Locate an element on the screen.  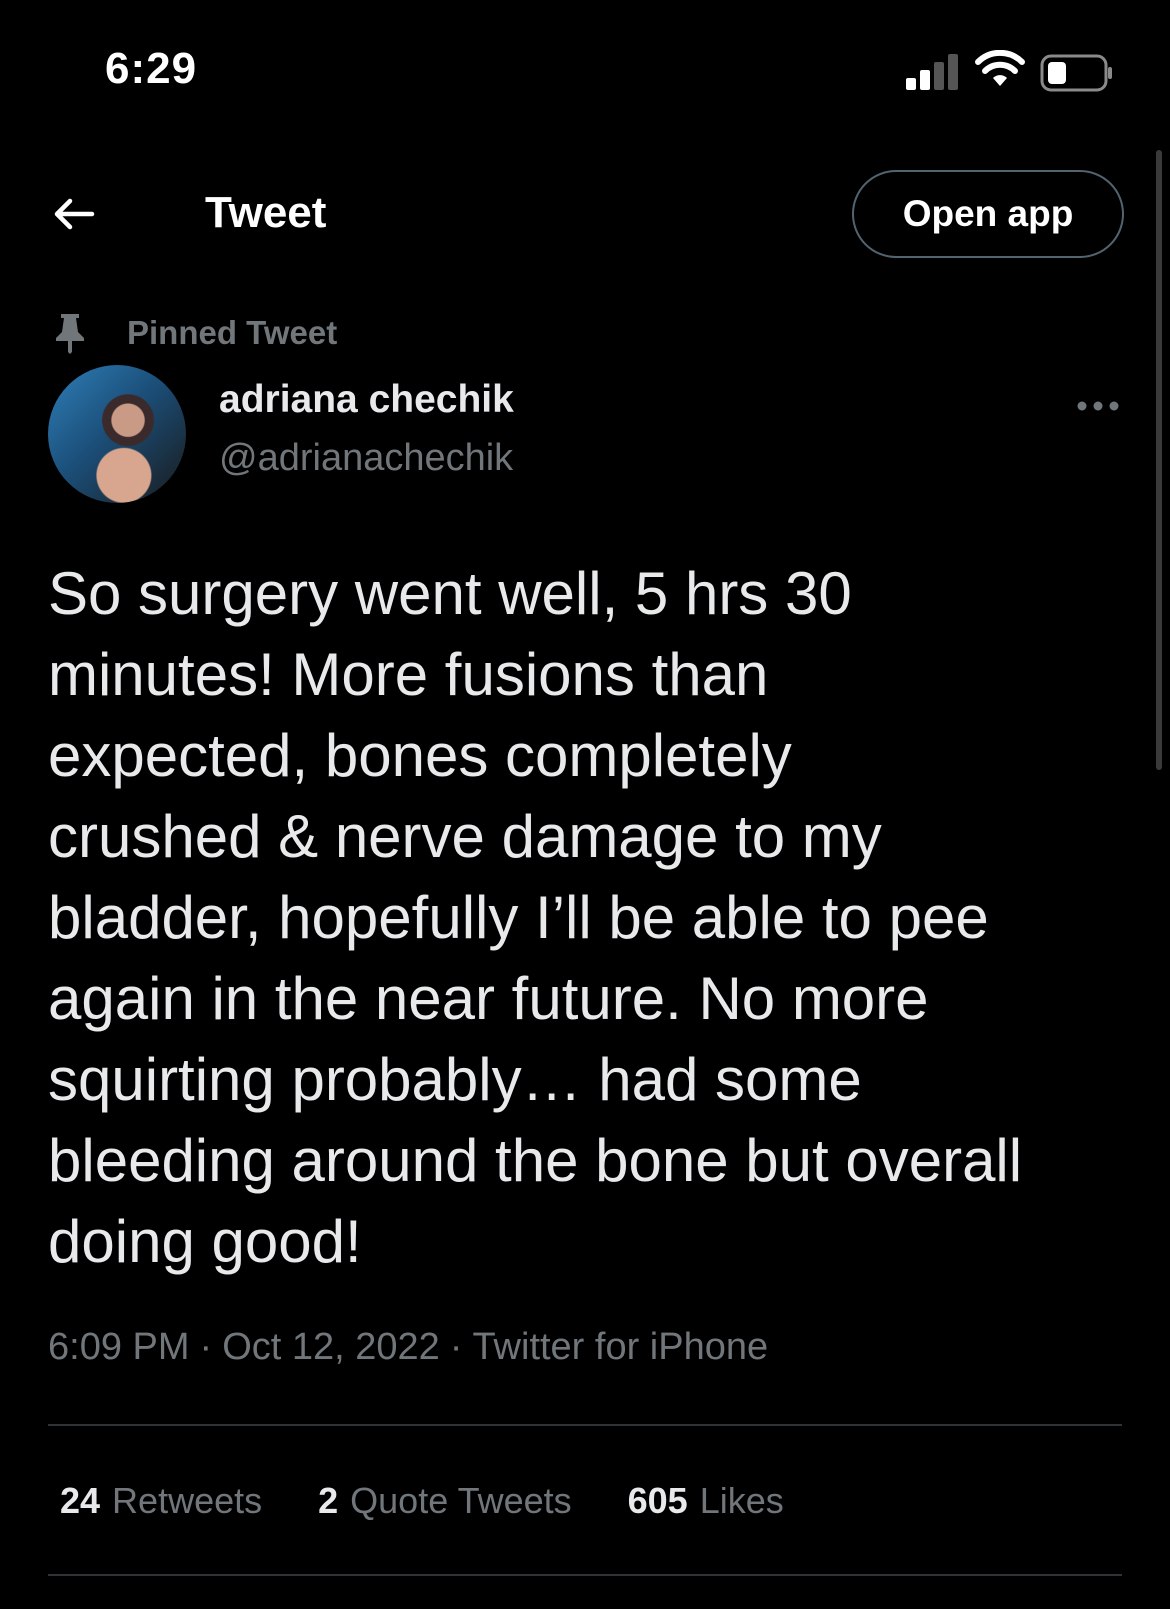
quote-tweets-label: Quote Tweets is located at coordinates (461, 1500).